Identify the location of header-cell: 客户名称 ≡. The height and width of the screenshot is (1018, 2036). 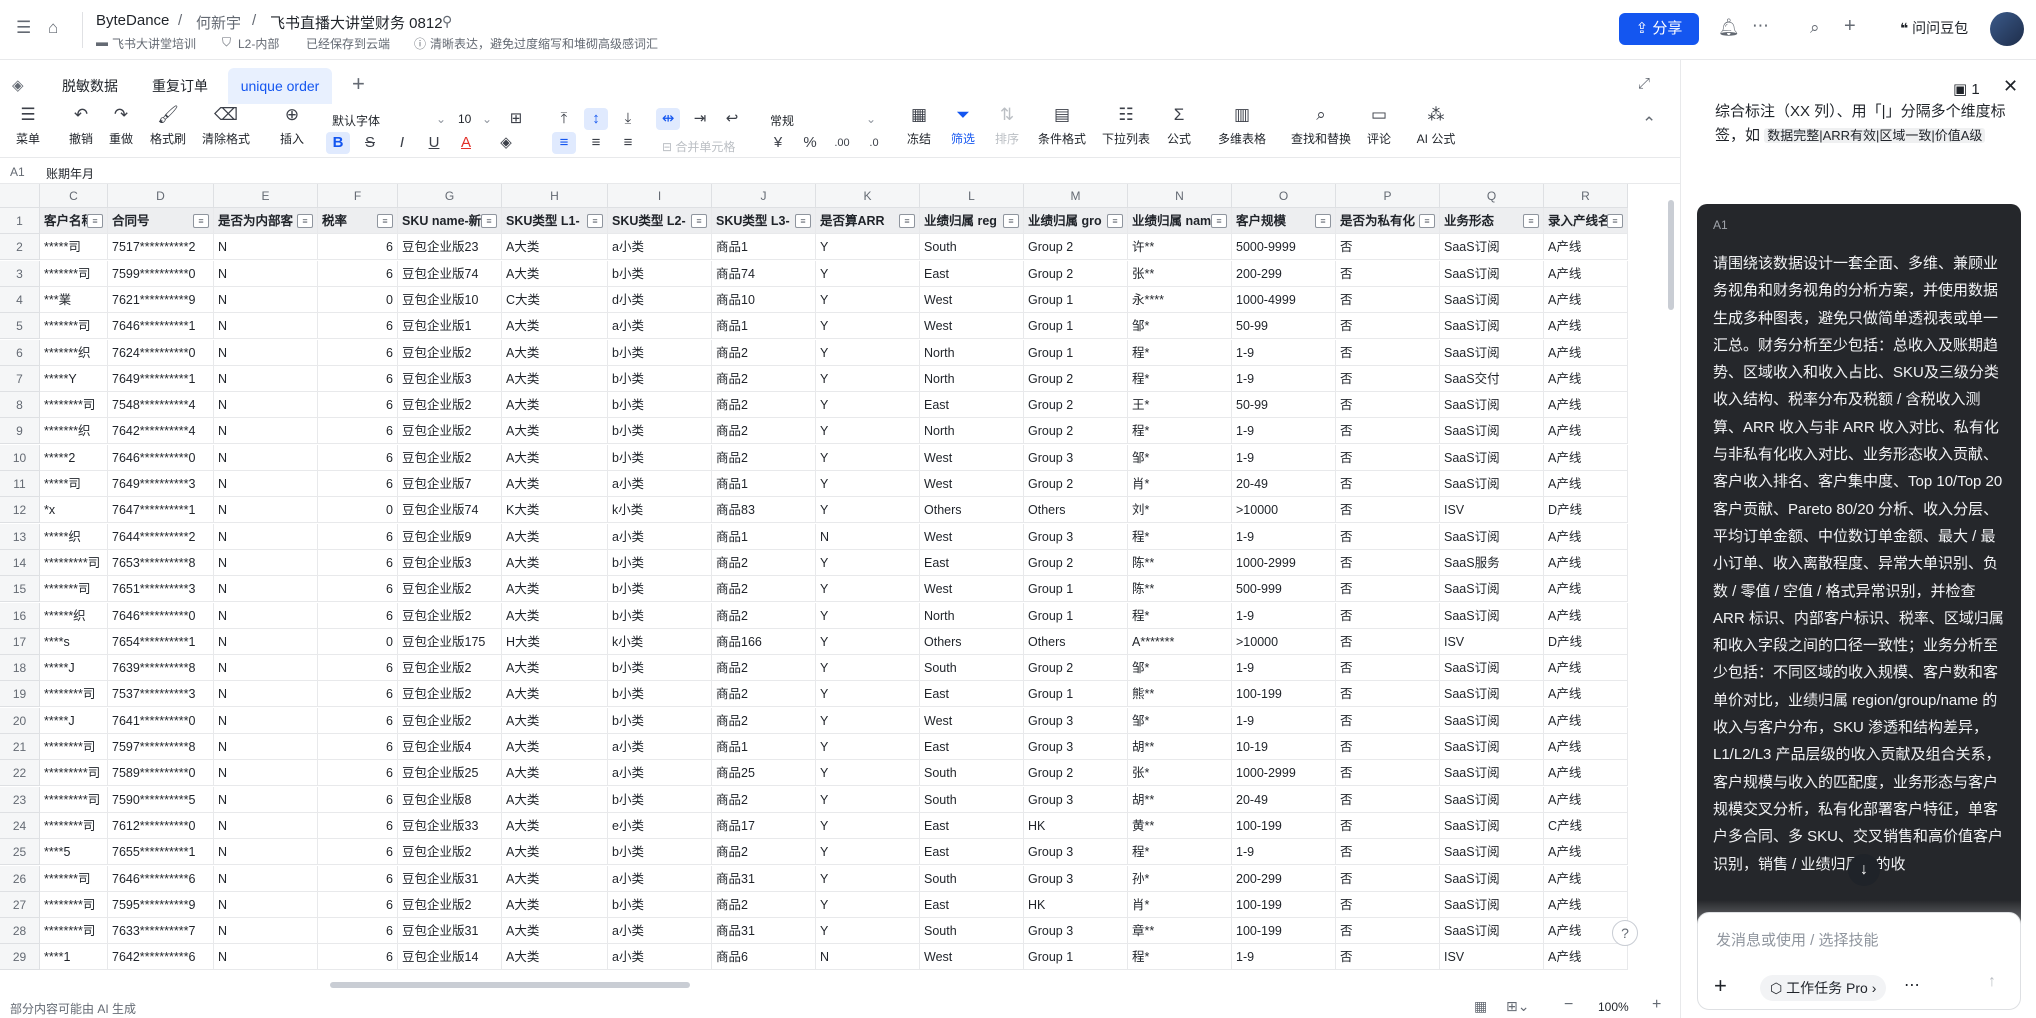
(74, 221).